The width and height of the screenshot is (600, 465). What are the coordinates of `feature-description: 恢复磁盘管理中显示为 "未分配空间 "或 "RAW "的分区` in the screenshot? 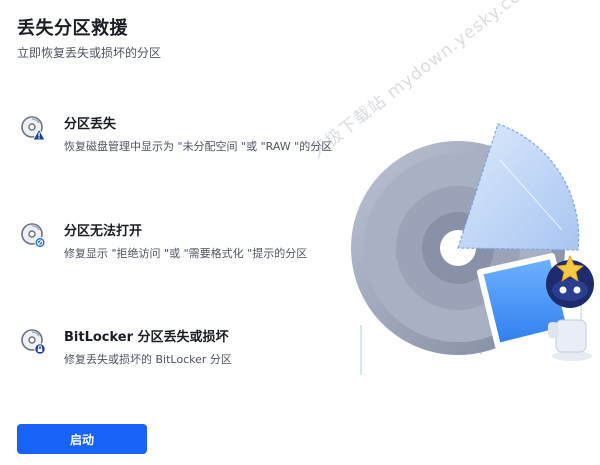 It's located at (198, 146).